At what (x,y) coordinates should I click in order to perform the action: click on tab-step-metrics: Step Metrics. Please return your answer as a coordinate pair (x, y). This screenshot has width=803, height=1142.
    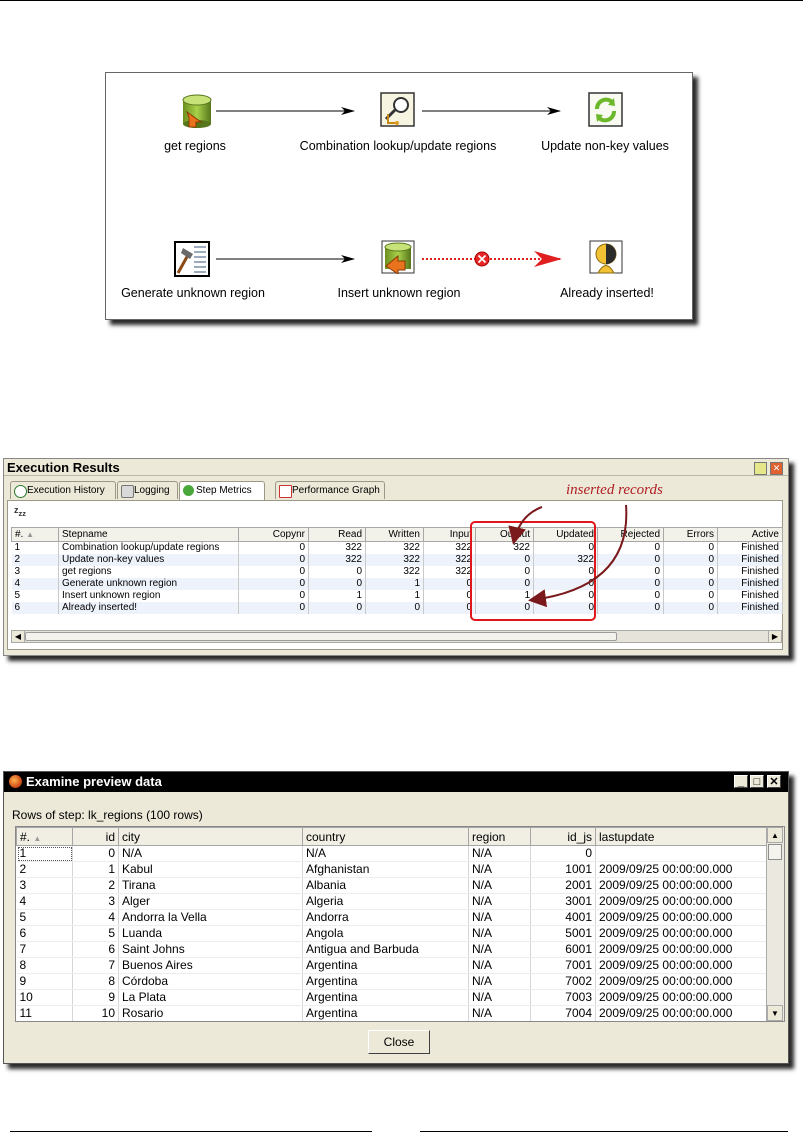
    Looking at the image, I should click on (222, 490).